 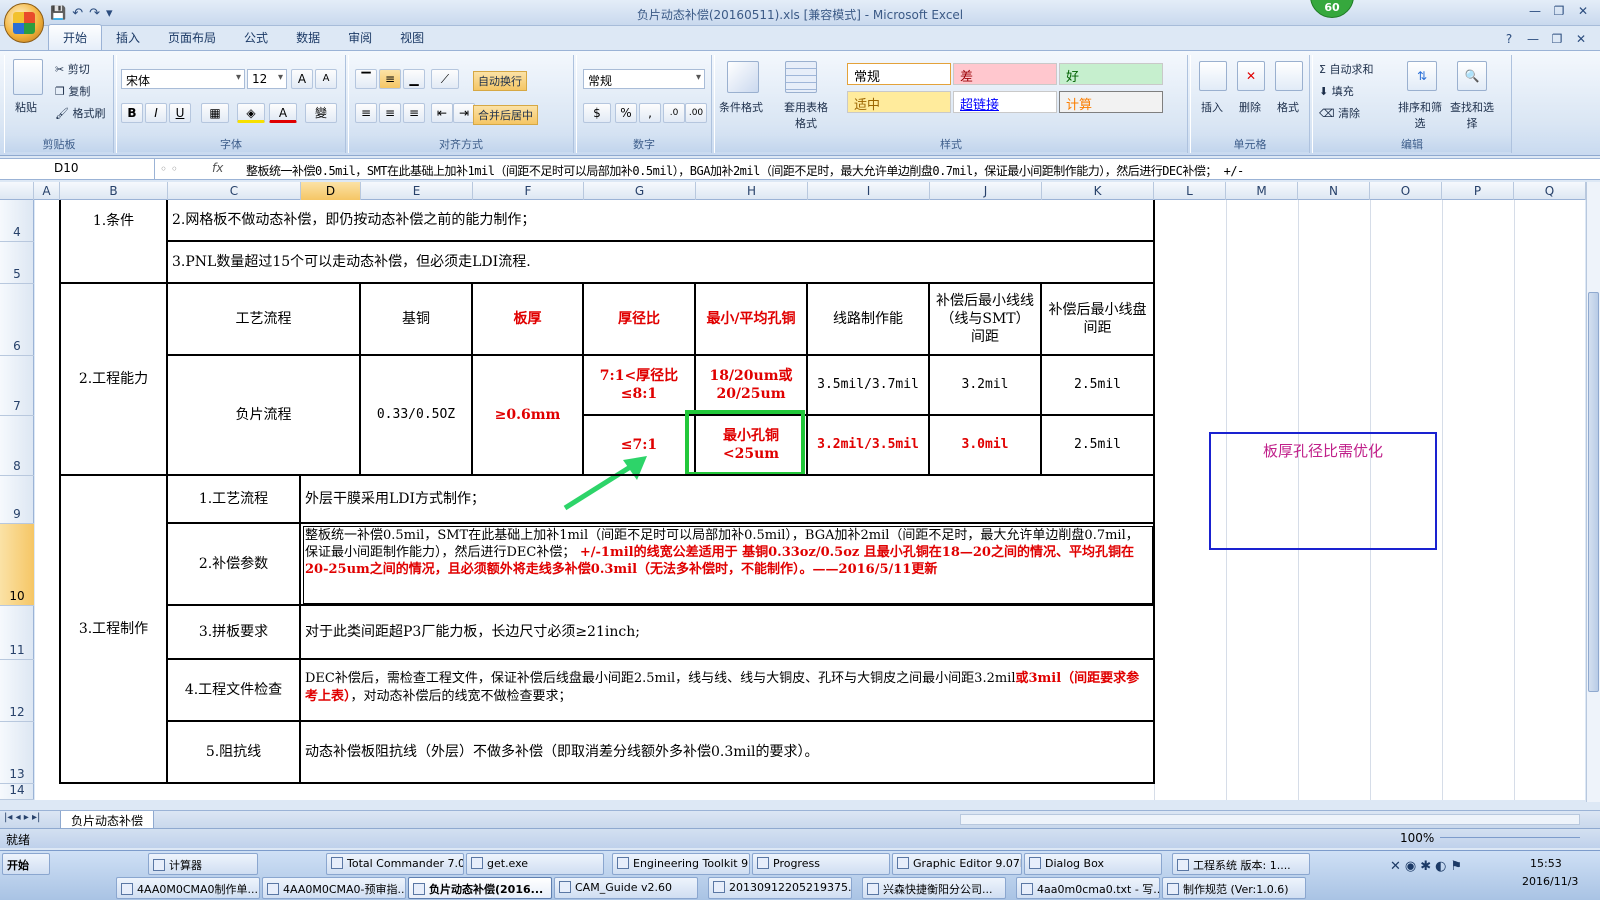 What do you see at coordinates (203, 864) in the screenshot?
I see `taskbar-item: 计算器` at bounding box center [203, 864].